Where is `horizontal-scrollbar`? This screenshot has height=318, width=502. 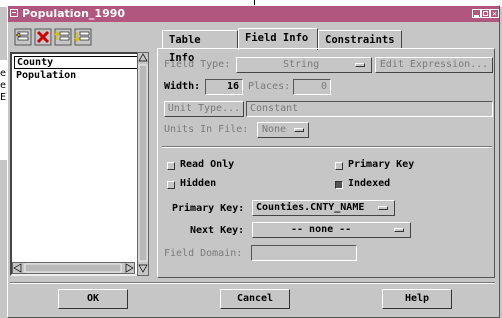
horizontal-scrollbar is located at coordinates (73, 268).